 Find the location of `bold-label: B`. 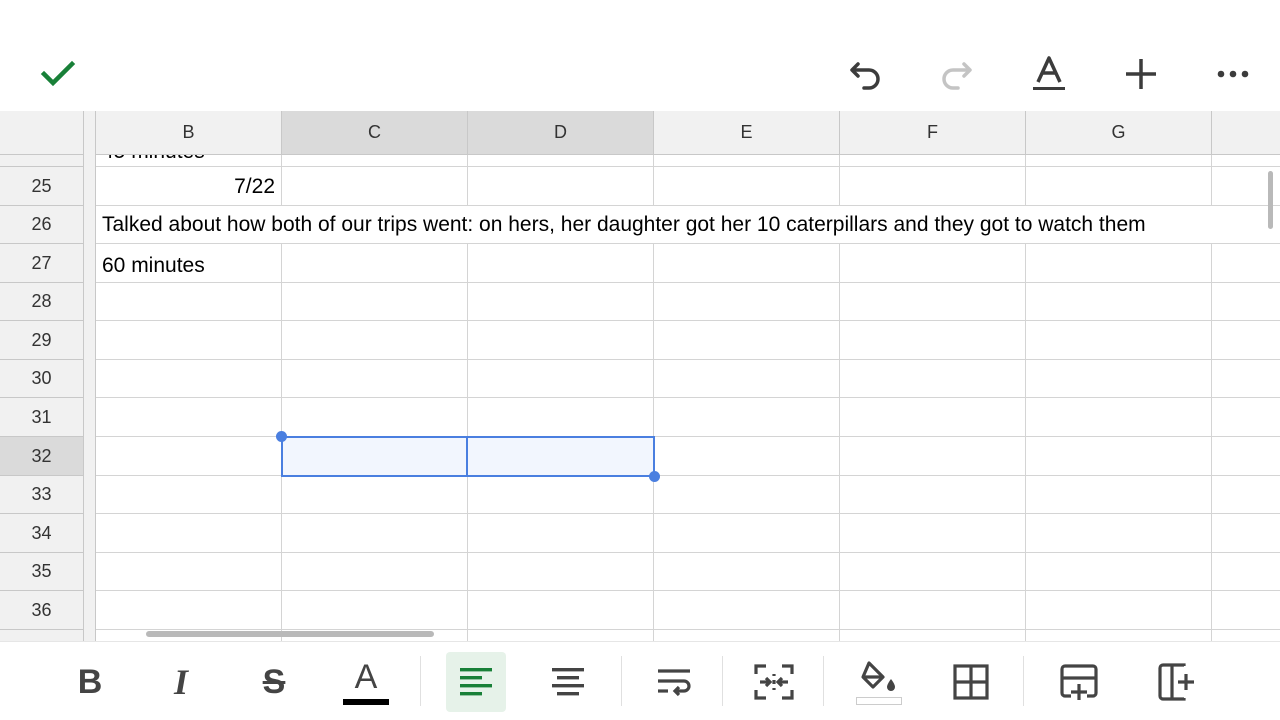

bold-label: B is located at coordinates (90, 681).